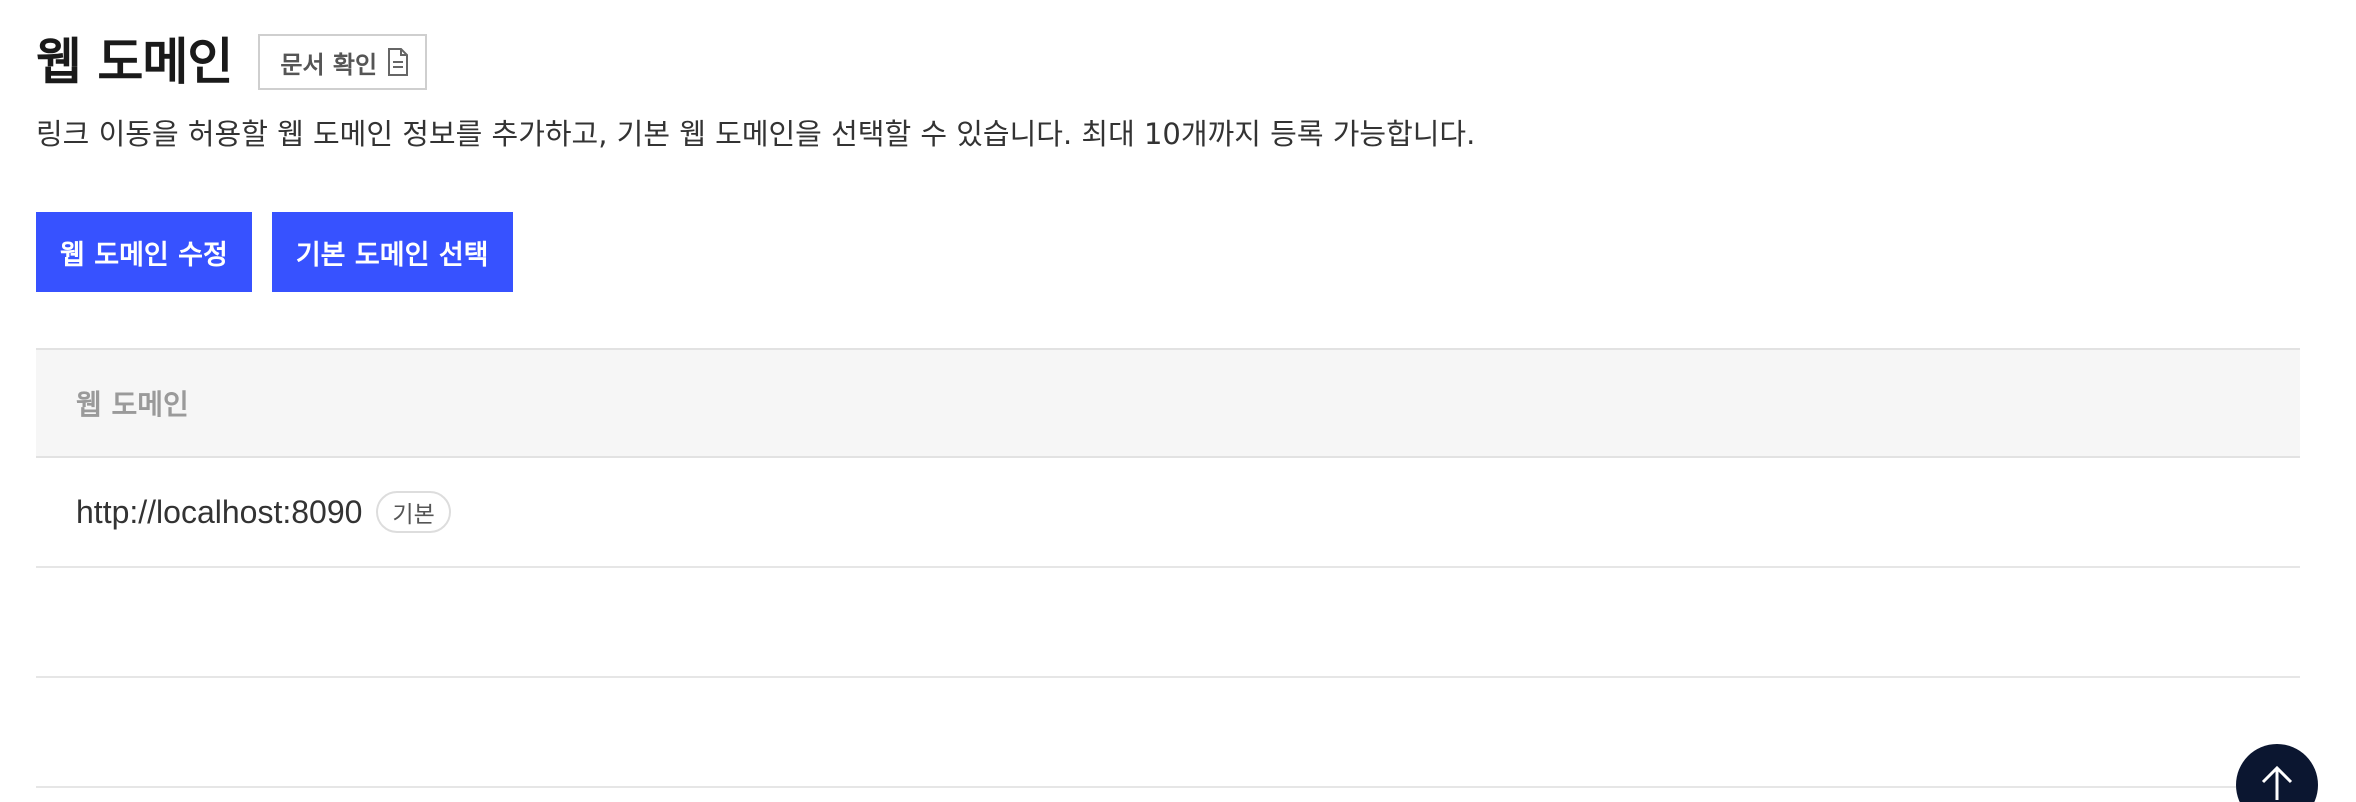 This screenshot has width=2356, height=802. Describe the element at coordinates (1168, 403) in the screenshot. I see `table-header: 웹 도메인` at that location.